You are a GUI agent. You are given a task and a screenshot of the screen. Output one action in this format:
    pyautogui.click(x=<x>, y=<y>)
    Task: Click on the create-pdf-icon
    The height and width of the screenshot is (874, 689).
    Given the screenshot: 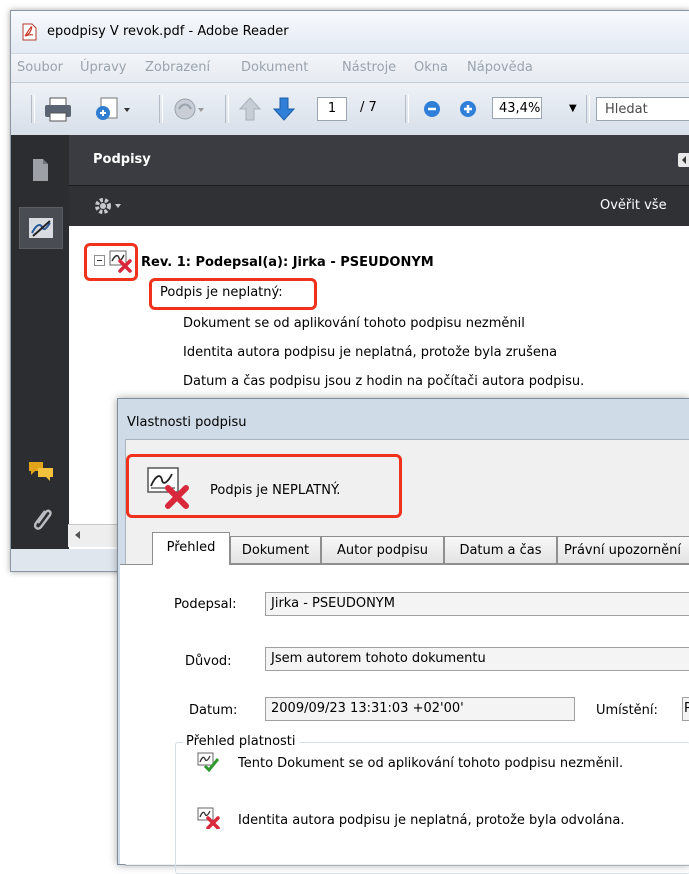 What is the action you would take?
    pyautogui.click(x=111, y=109)
    